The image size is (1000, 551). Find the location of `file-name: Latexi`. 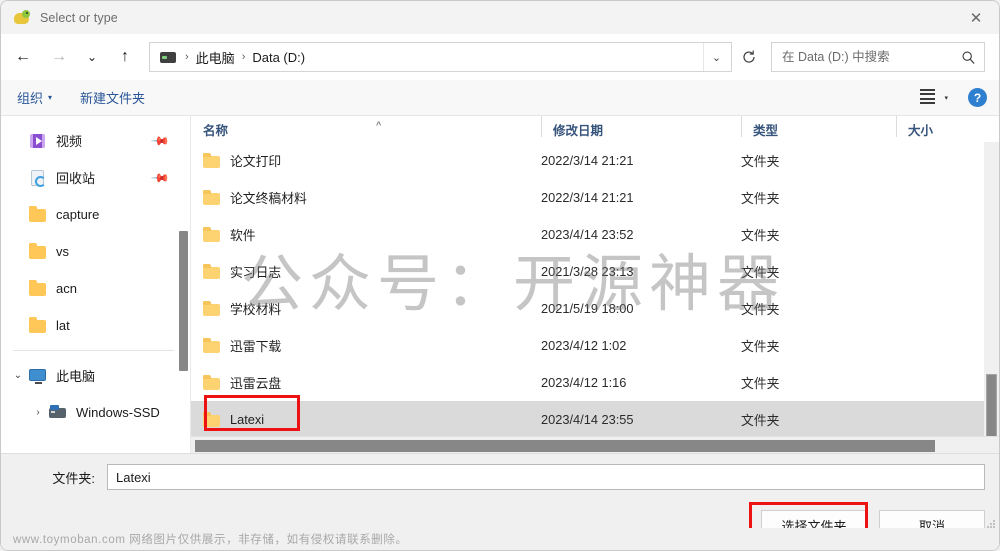

file-name: Latexi is located at coordinates (247, 419).